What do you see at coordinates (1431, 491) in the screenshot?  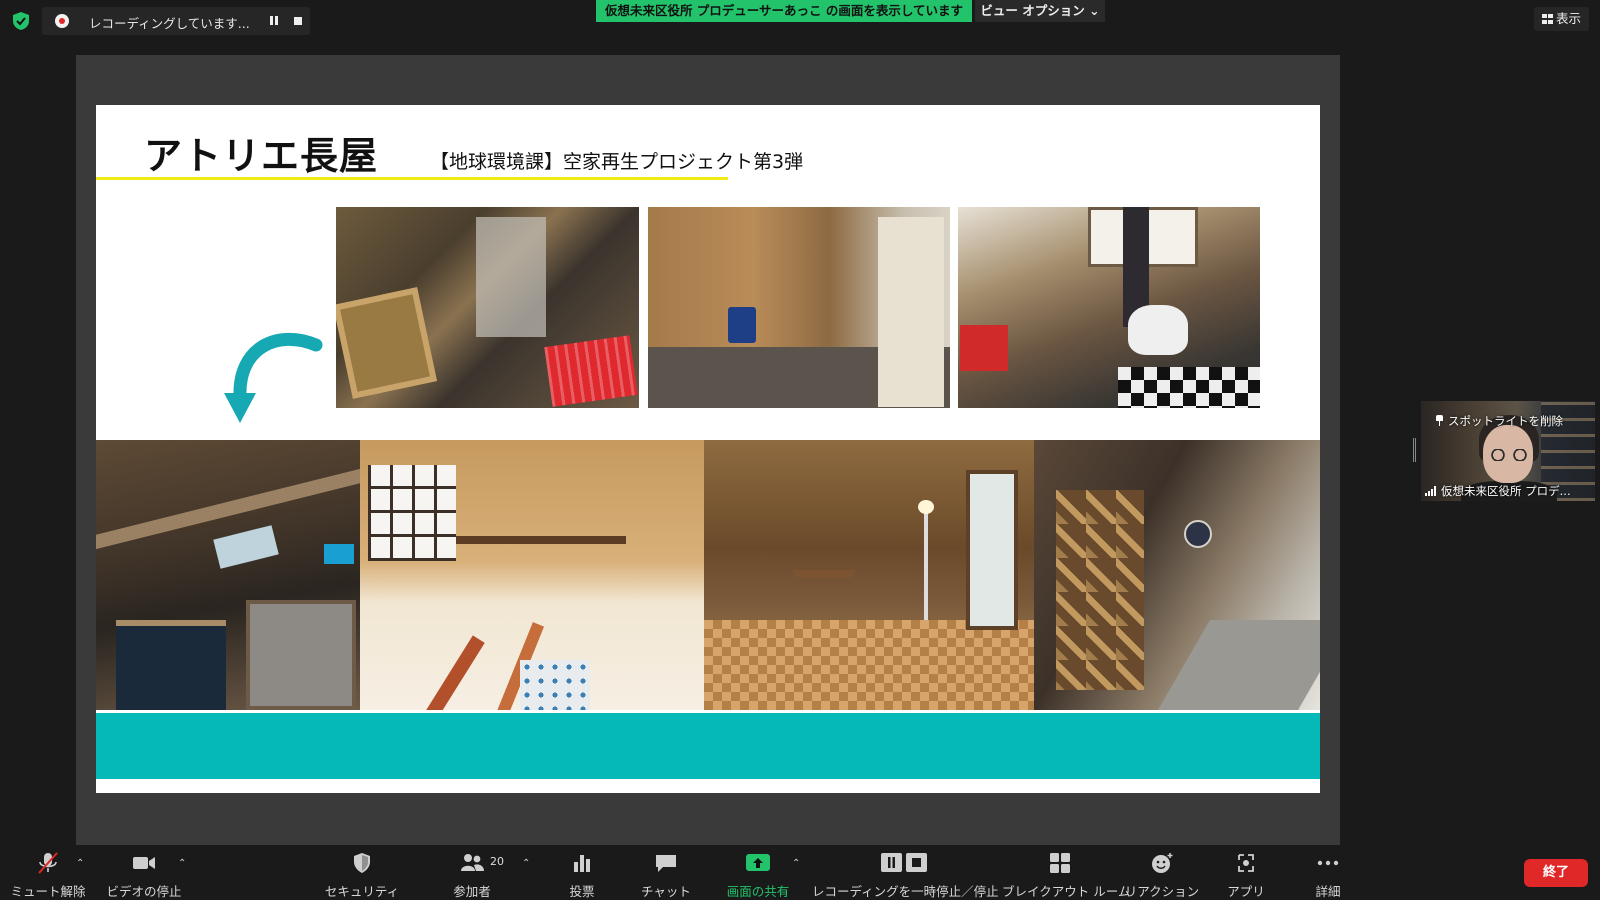 I see `signal-strength-icon` at bounding box center [1431, 491].